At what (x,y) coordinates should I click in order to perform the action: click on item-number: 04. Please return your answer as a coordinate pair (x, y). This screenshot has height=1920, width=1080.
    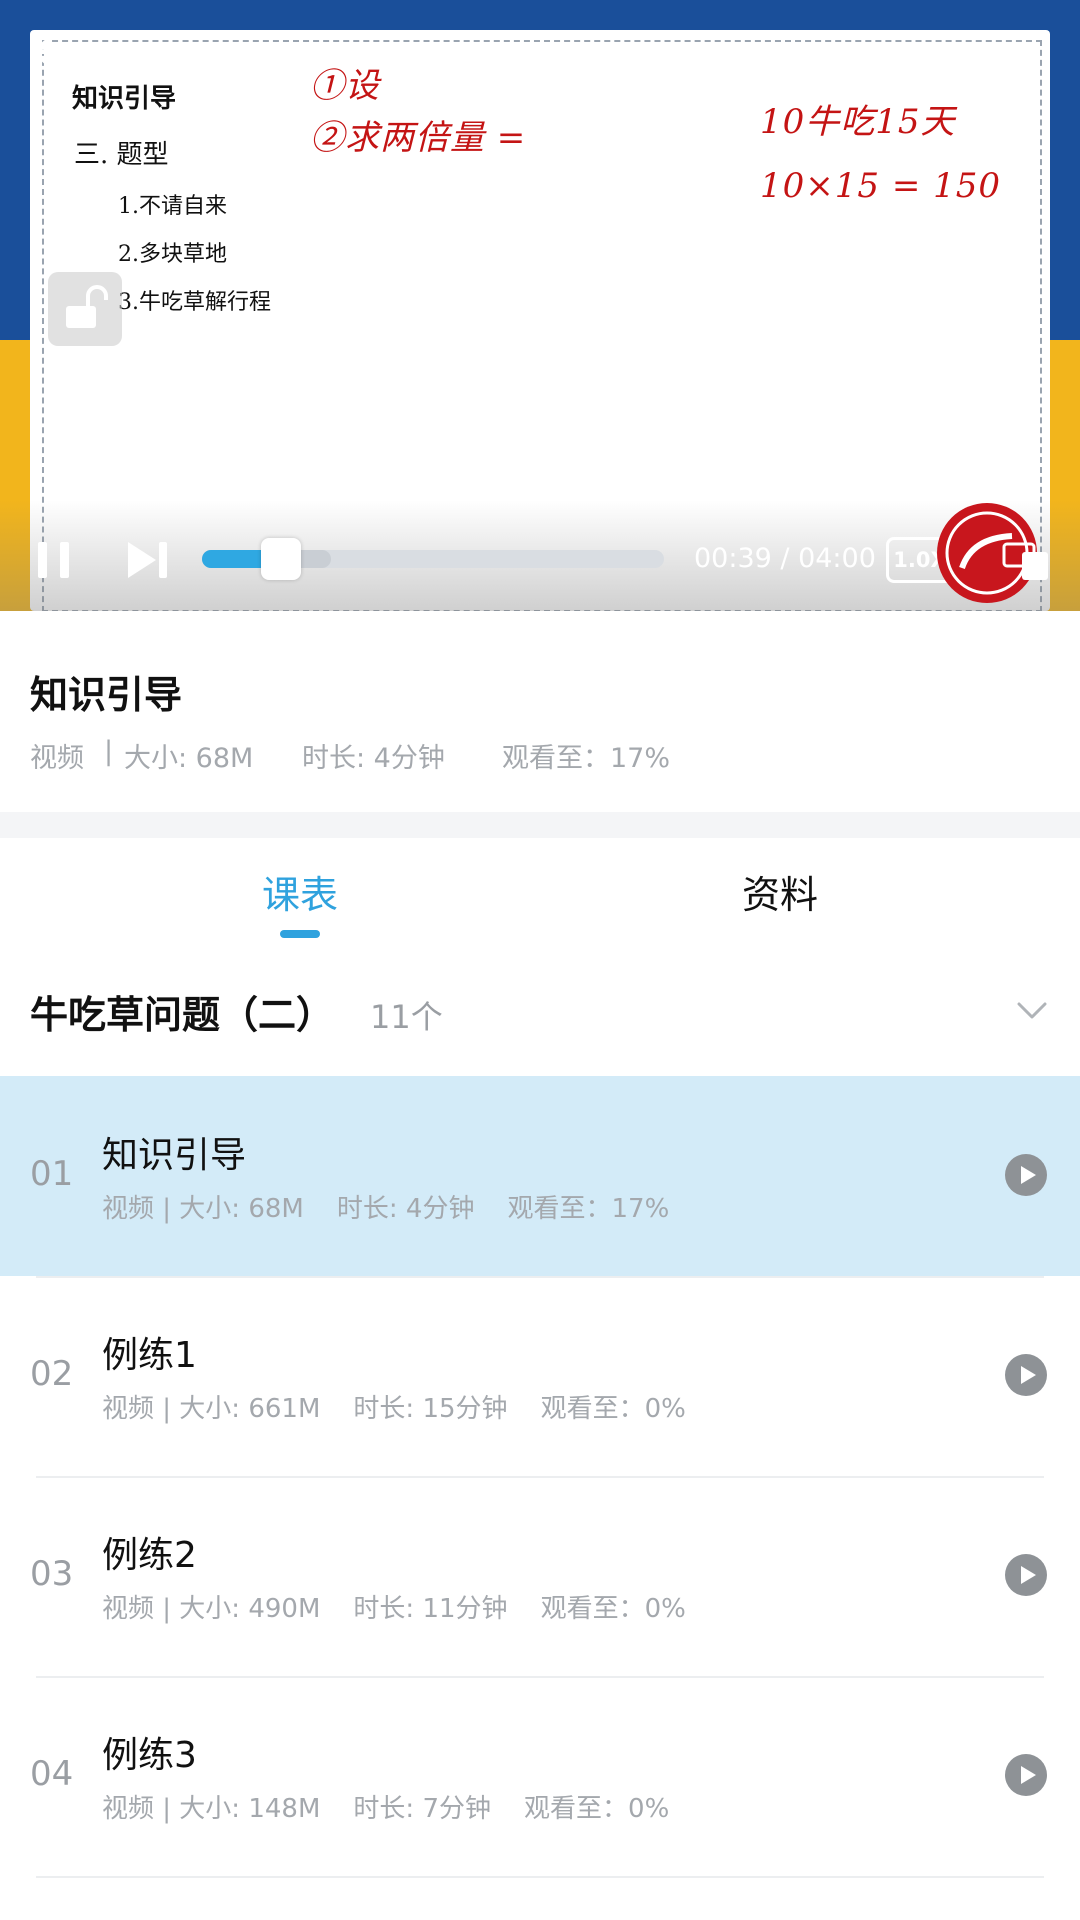
    Looking at the image, I should click on (52, 1774).